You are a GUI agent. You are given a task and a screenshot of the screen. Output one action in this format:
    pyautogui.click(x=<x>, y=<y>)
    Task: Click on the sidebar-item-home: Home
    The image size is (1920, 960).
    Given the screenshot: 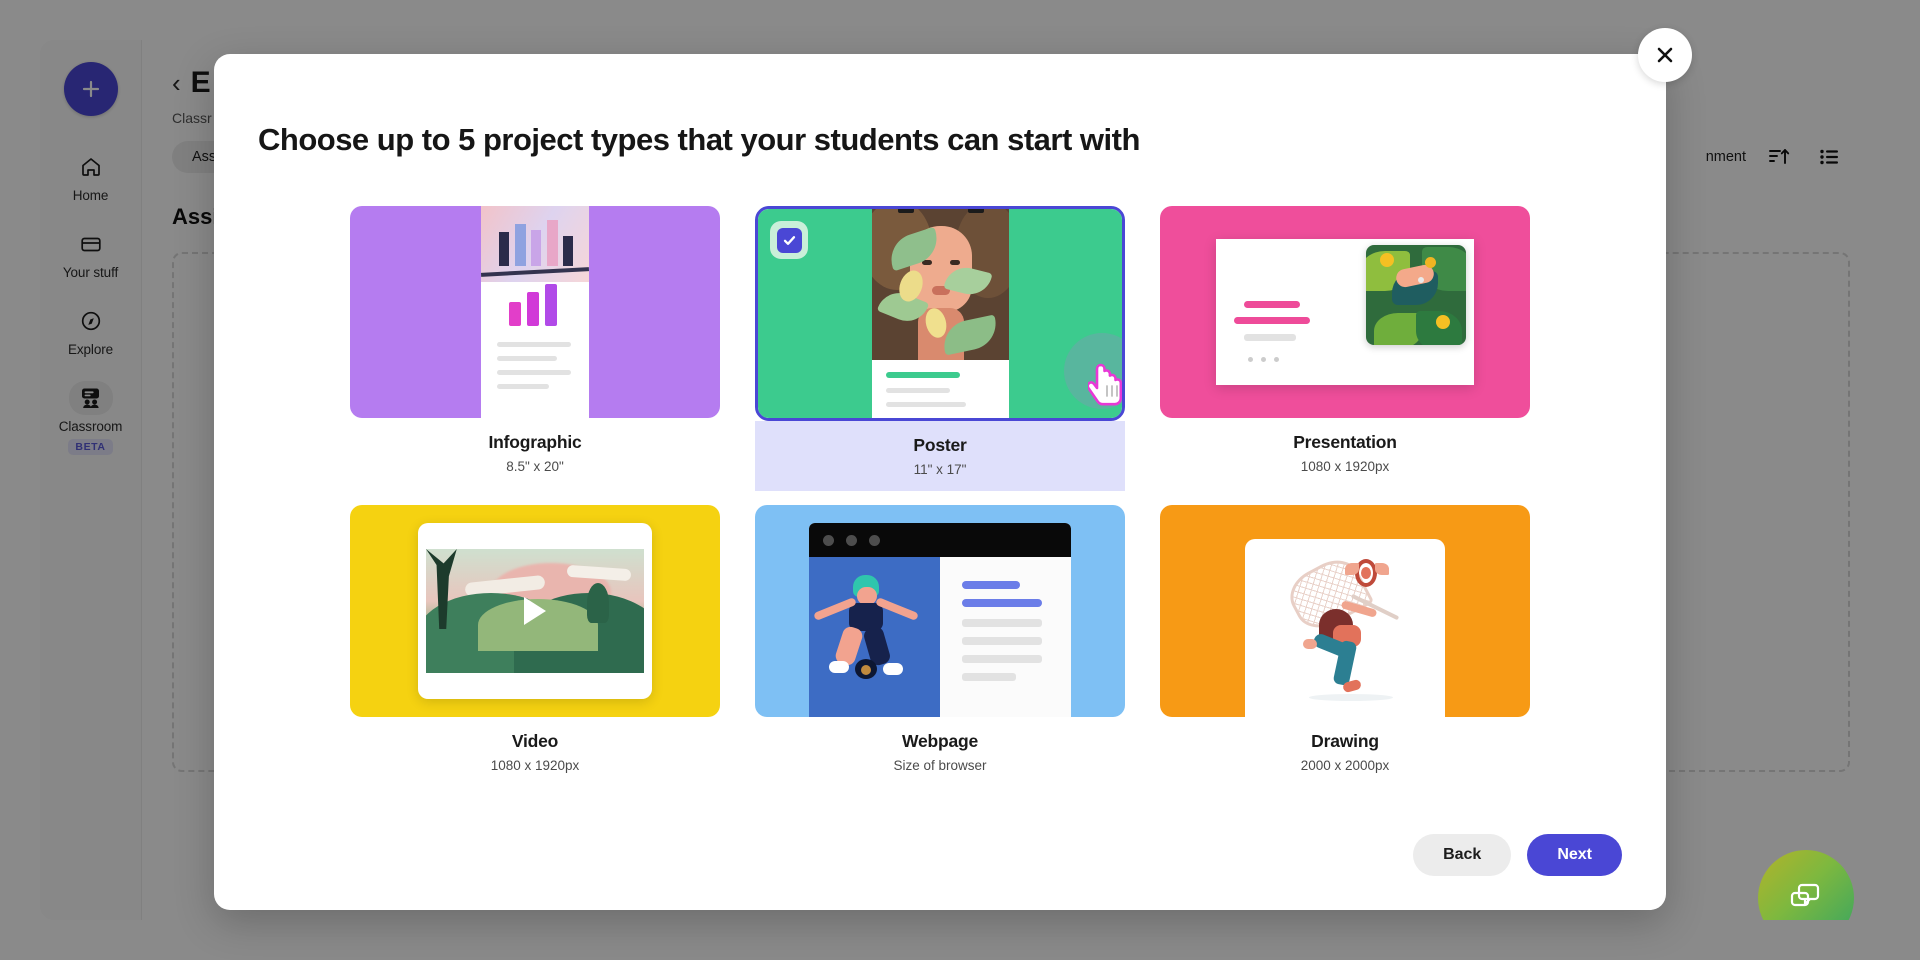 What is the action you would take?
    pyautogui.click(x=91, y=175)
    